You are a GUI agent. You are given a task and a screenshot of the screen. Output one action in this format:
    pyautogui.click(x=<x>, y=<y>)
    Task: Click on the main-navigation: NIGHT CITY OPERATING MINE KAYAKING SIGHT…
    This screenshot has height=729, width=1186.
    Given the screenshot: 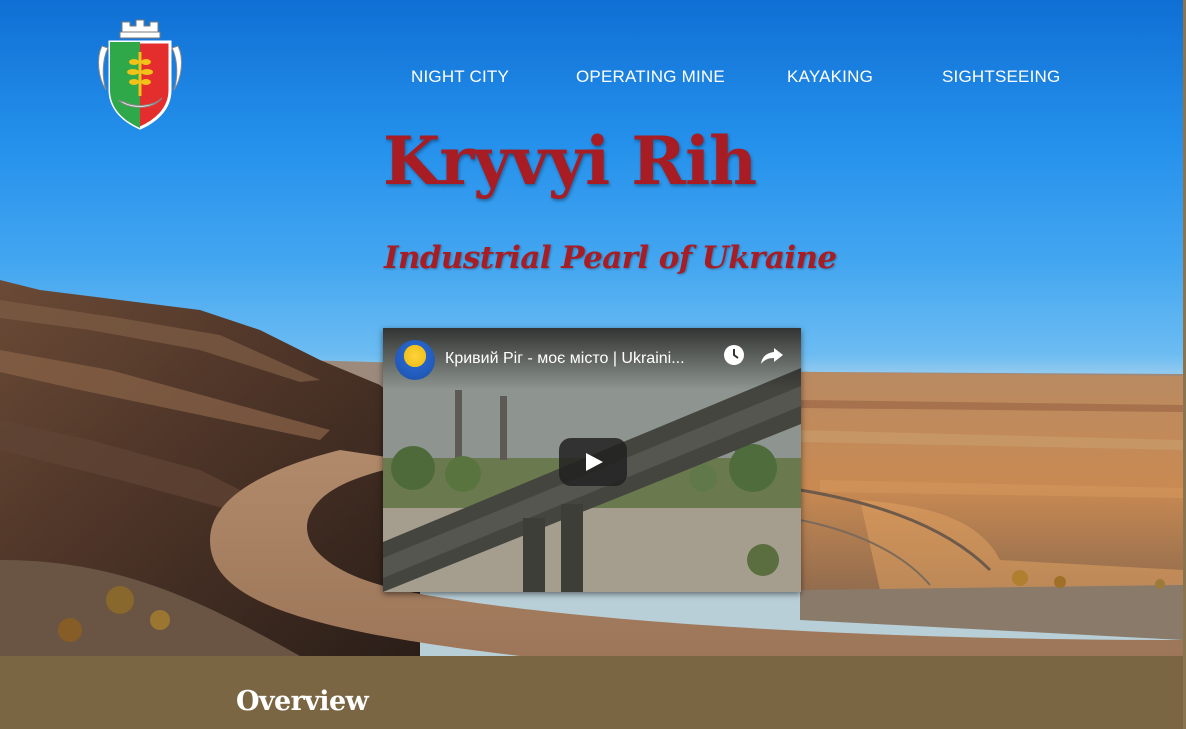 What is the action you would take?
    pyautogui.click(x=591, y=78)
    